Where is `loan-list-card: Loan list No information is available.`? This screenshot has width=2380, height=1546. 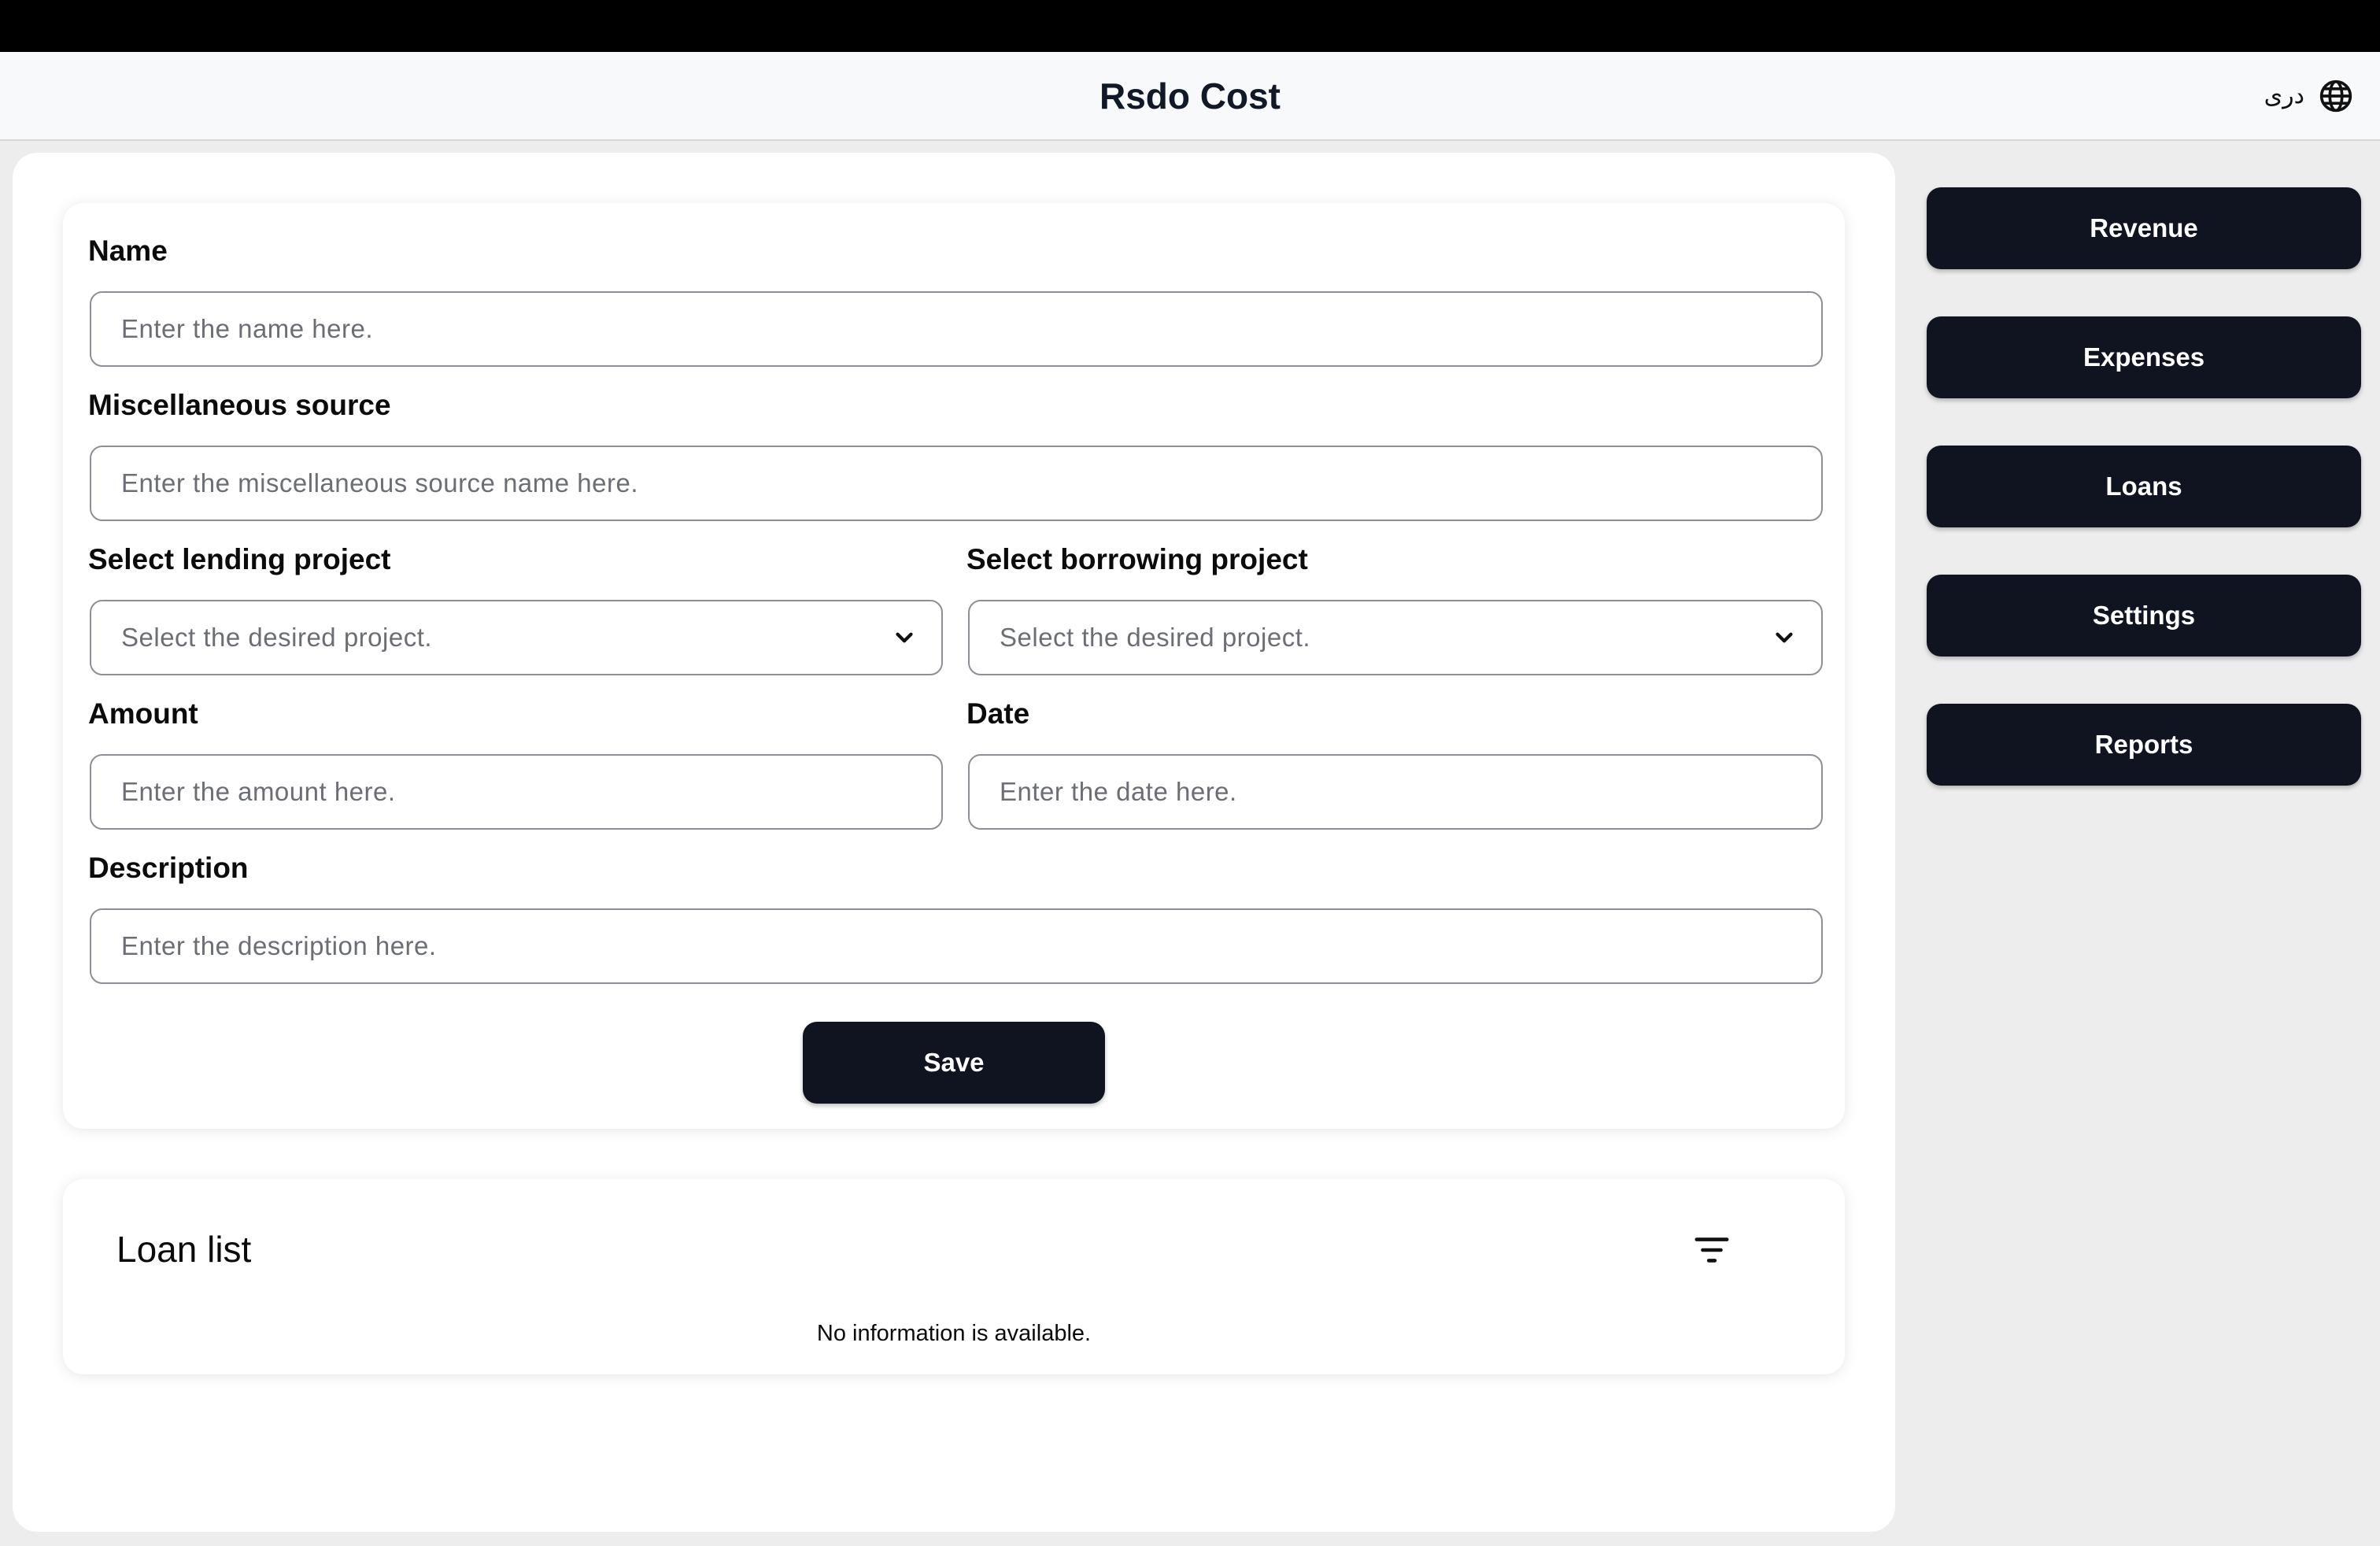
loan-list-card: Loan list No information is available. is located at coordinates (954, 1276).